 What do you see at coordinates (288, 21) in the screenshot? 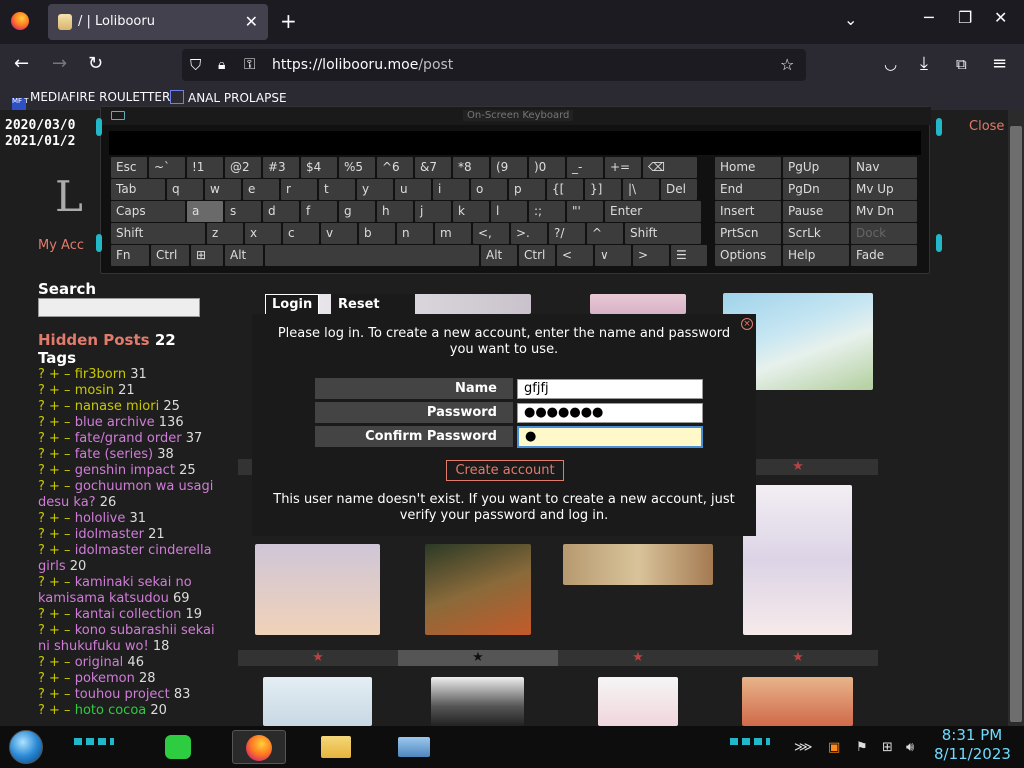
I see `new-tab-button: +` at bounding box center [288, 21].